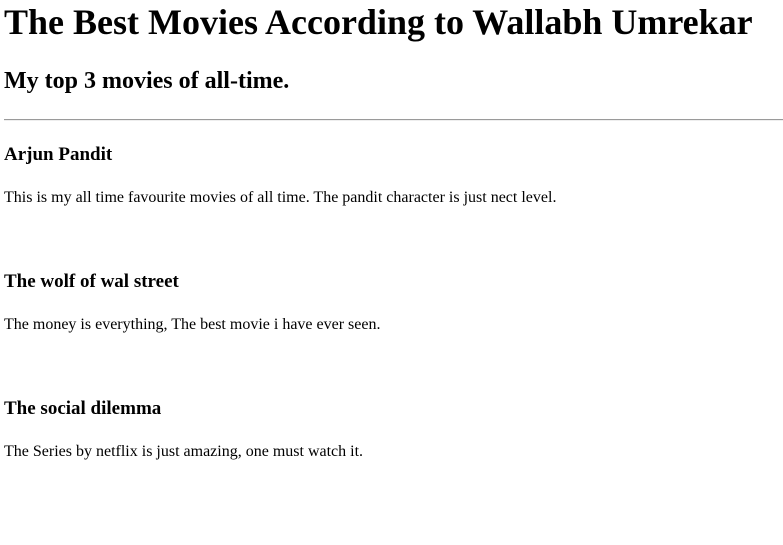  What do you see at coordinates (147, 81) in the screenshot?
I see `page-subtitle: My top 3 movies of all-time.` at bounding box center [147, 81].